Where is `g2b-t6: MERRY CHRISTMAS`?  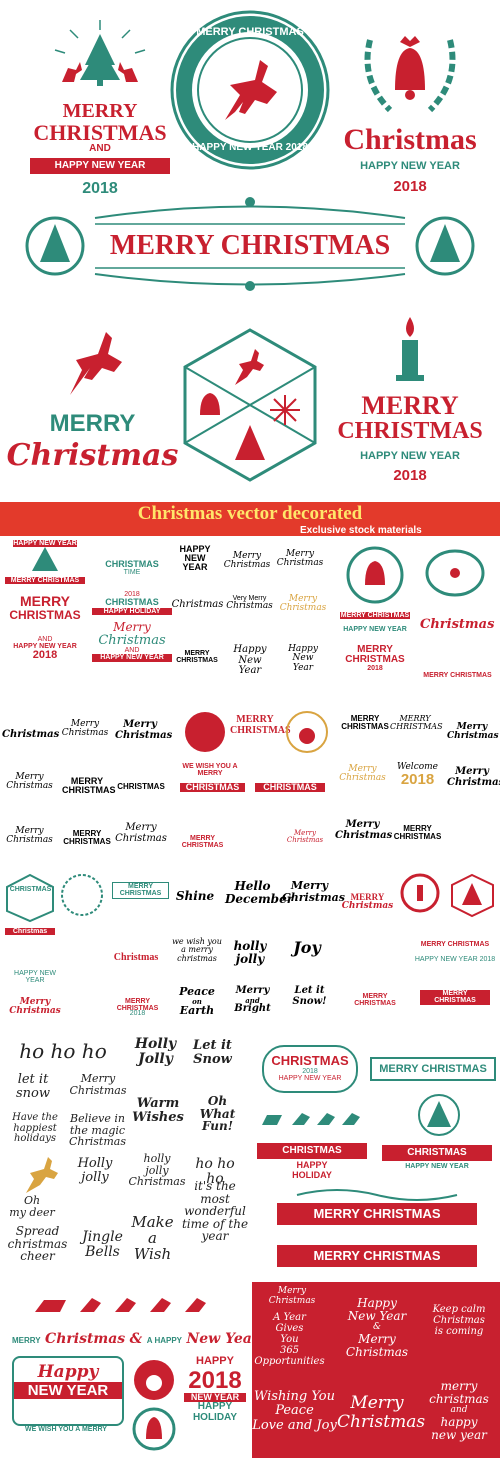 g2b-t6: MERRY CHRISTMAS is located at coordinates (202, 842).